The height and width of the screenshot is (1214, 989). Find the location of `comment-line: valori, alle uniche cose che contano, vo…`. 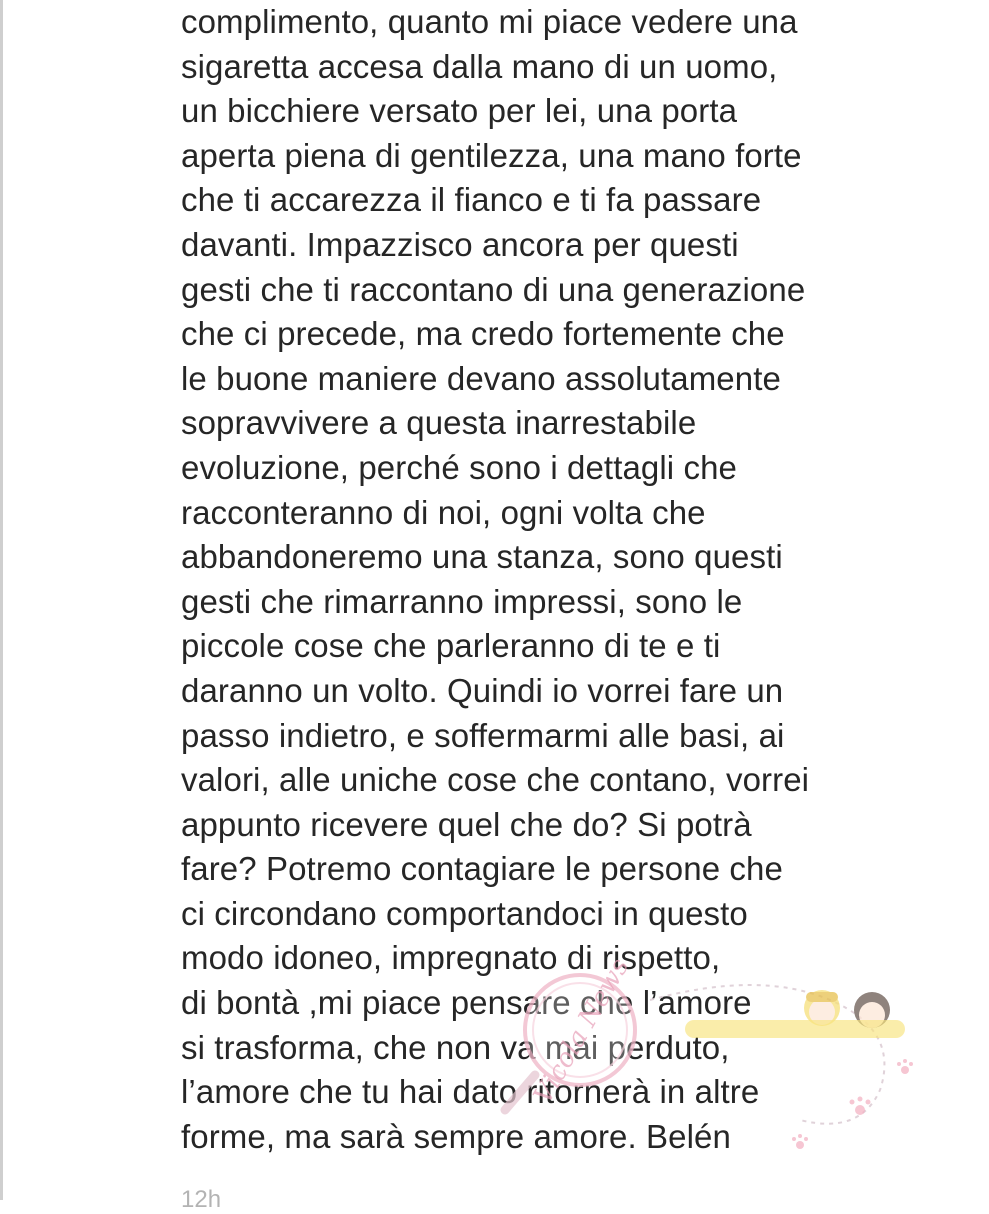

comment-line: valori, alle uniche cose che contano, vo… is located at coordinates (495, 780).